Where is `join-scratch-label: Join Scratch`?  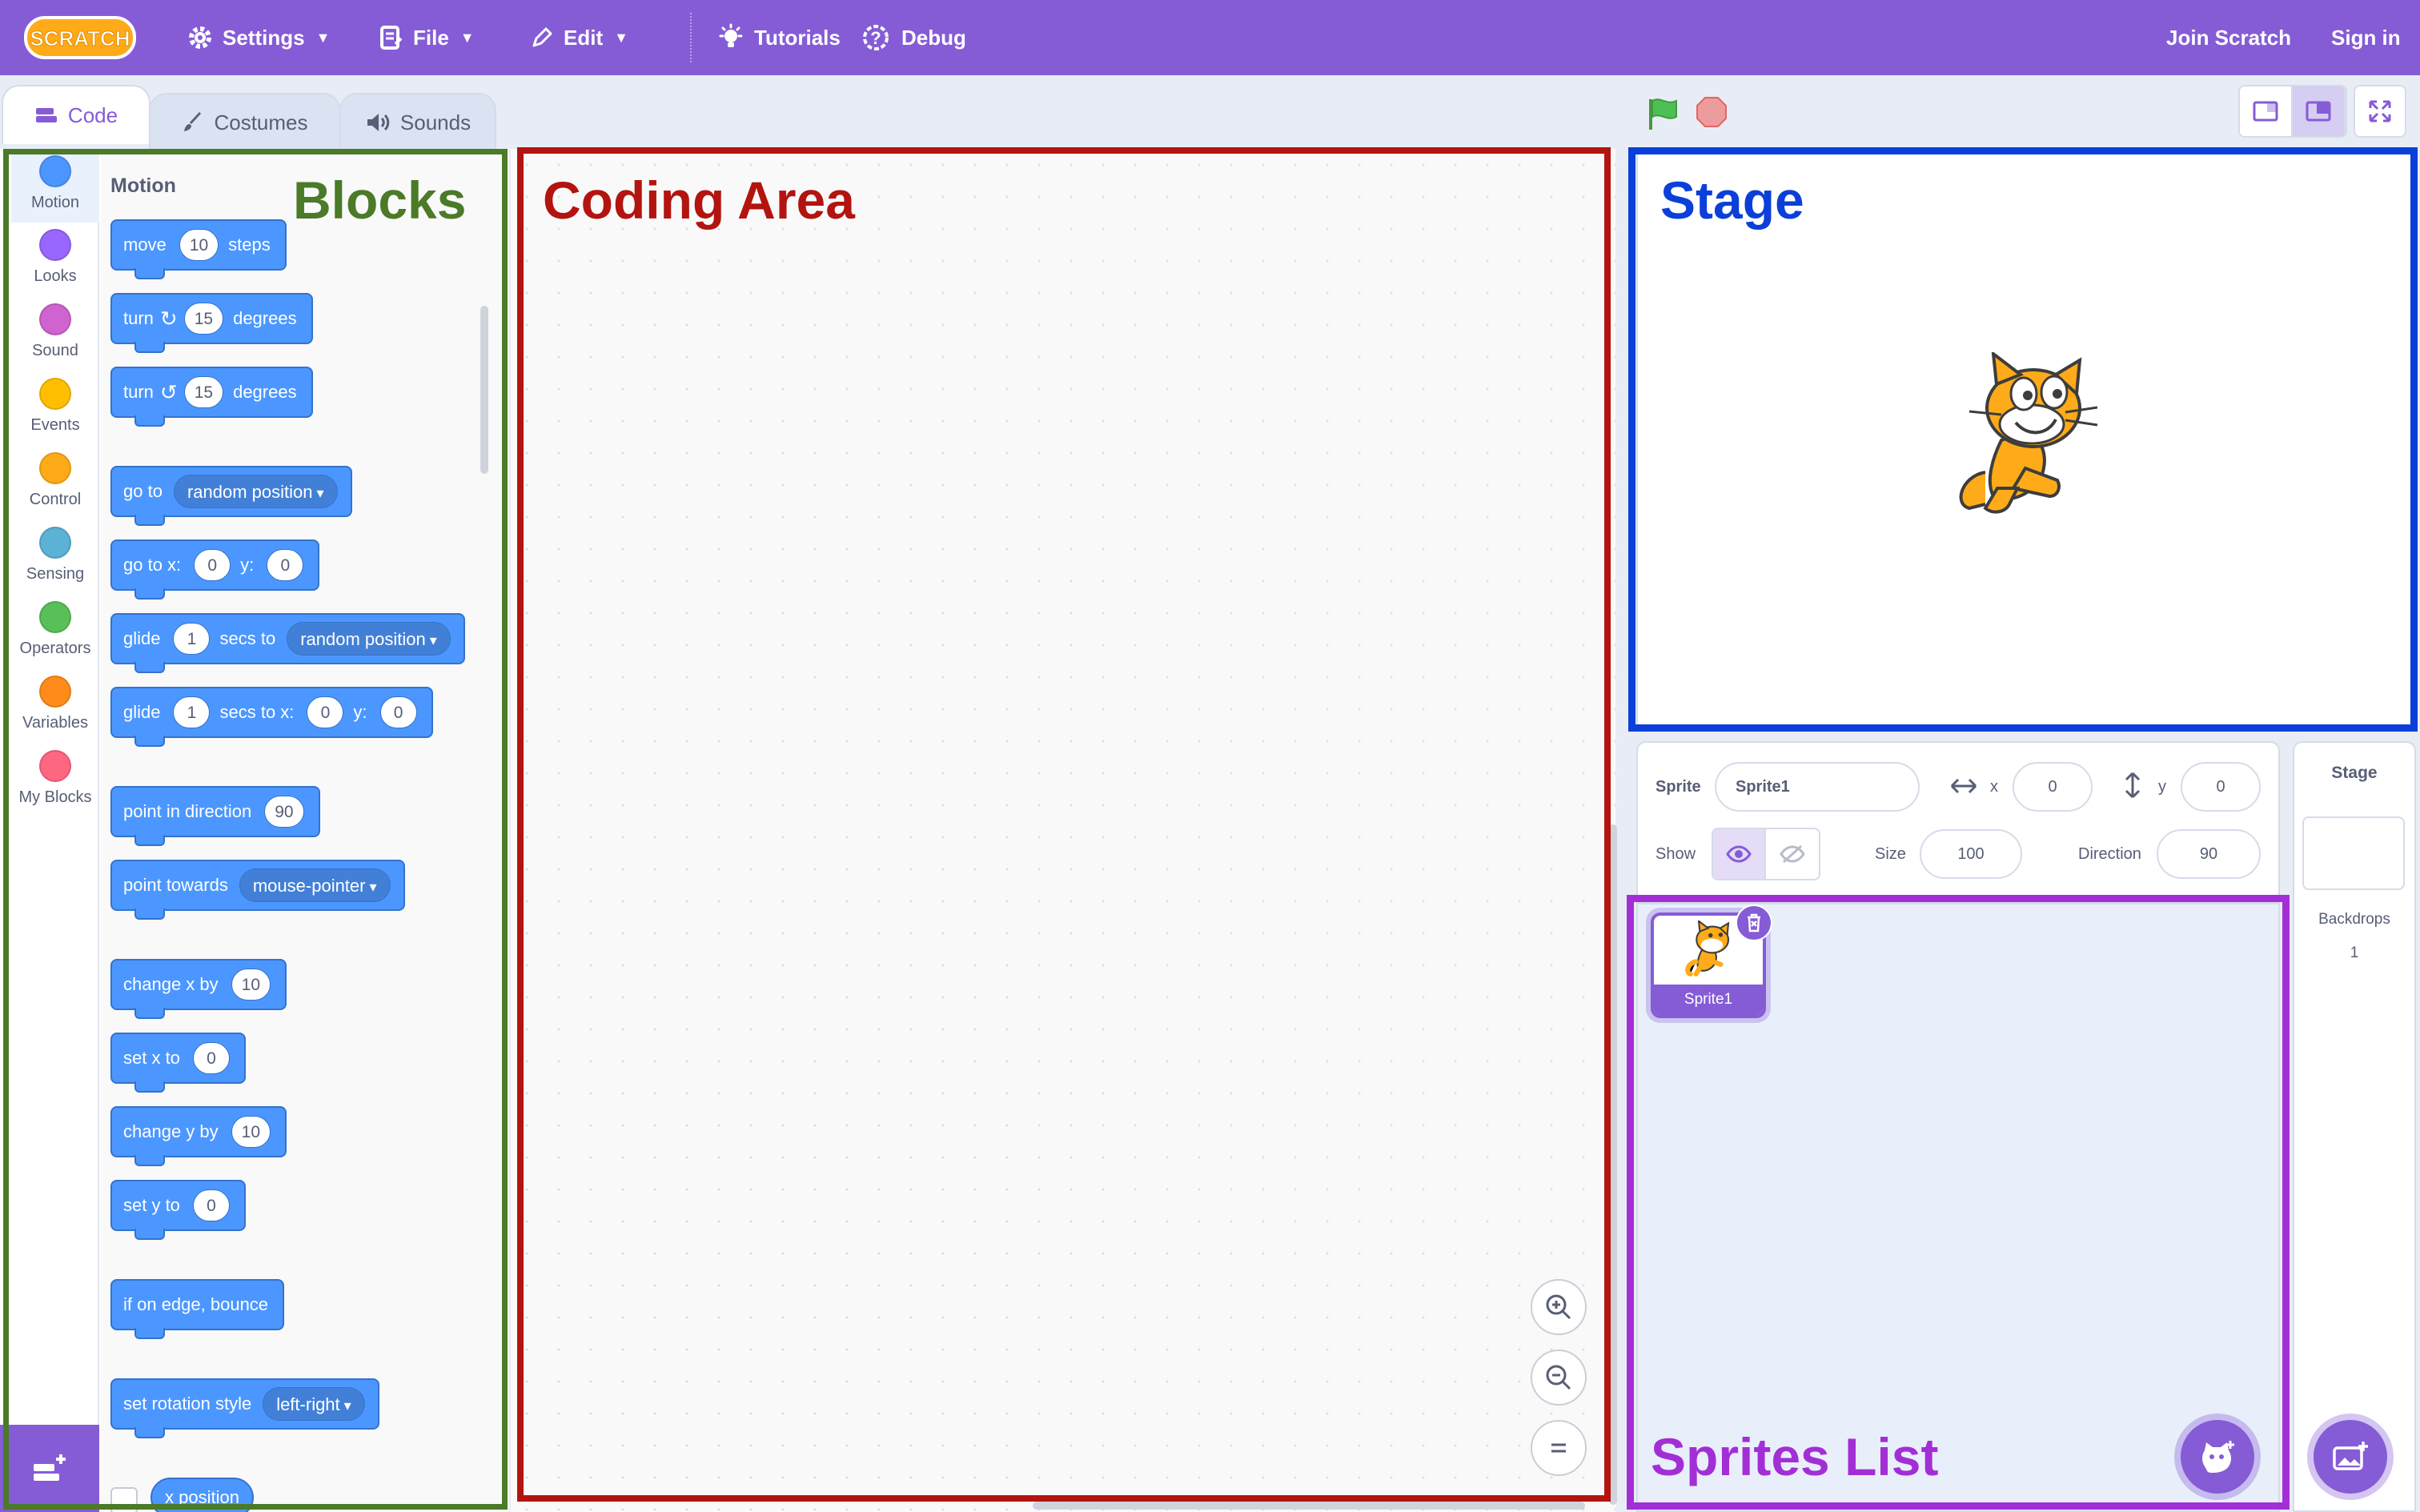 join-scratch-label: Join Scratch is located at coordinates (2229, 38).